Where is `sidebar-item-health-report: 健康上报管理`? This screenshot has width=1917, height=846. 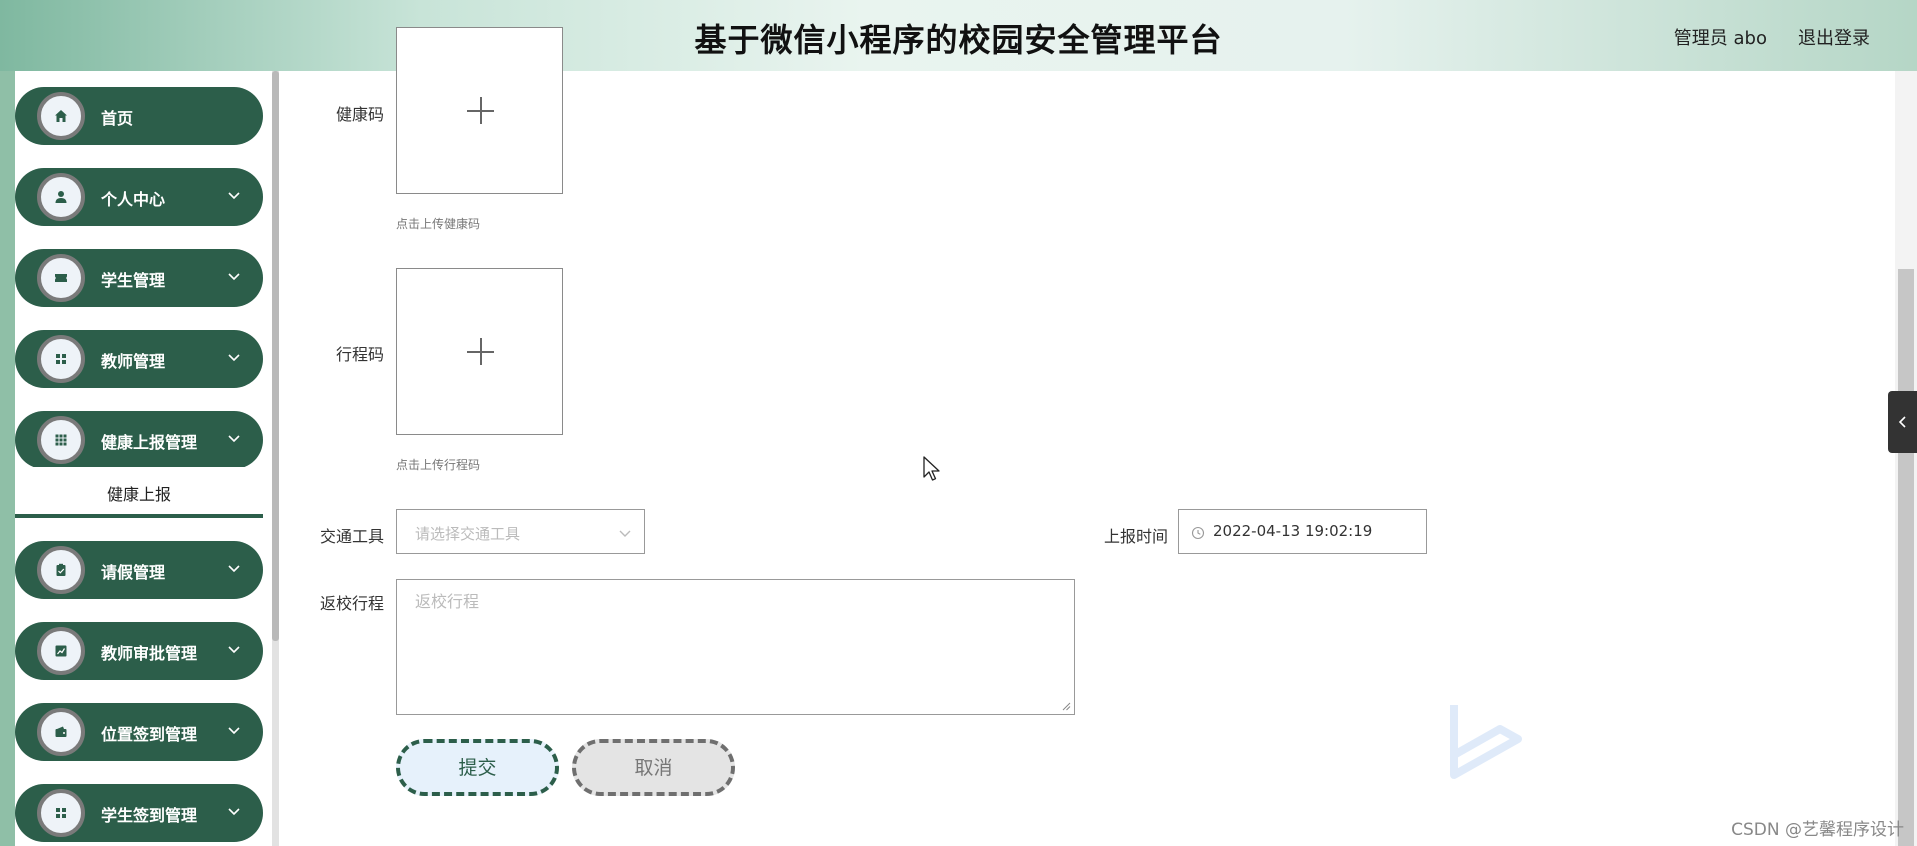
sidebar-item-health-report: 健康上报管理 is located at coordinates (139, 440).